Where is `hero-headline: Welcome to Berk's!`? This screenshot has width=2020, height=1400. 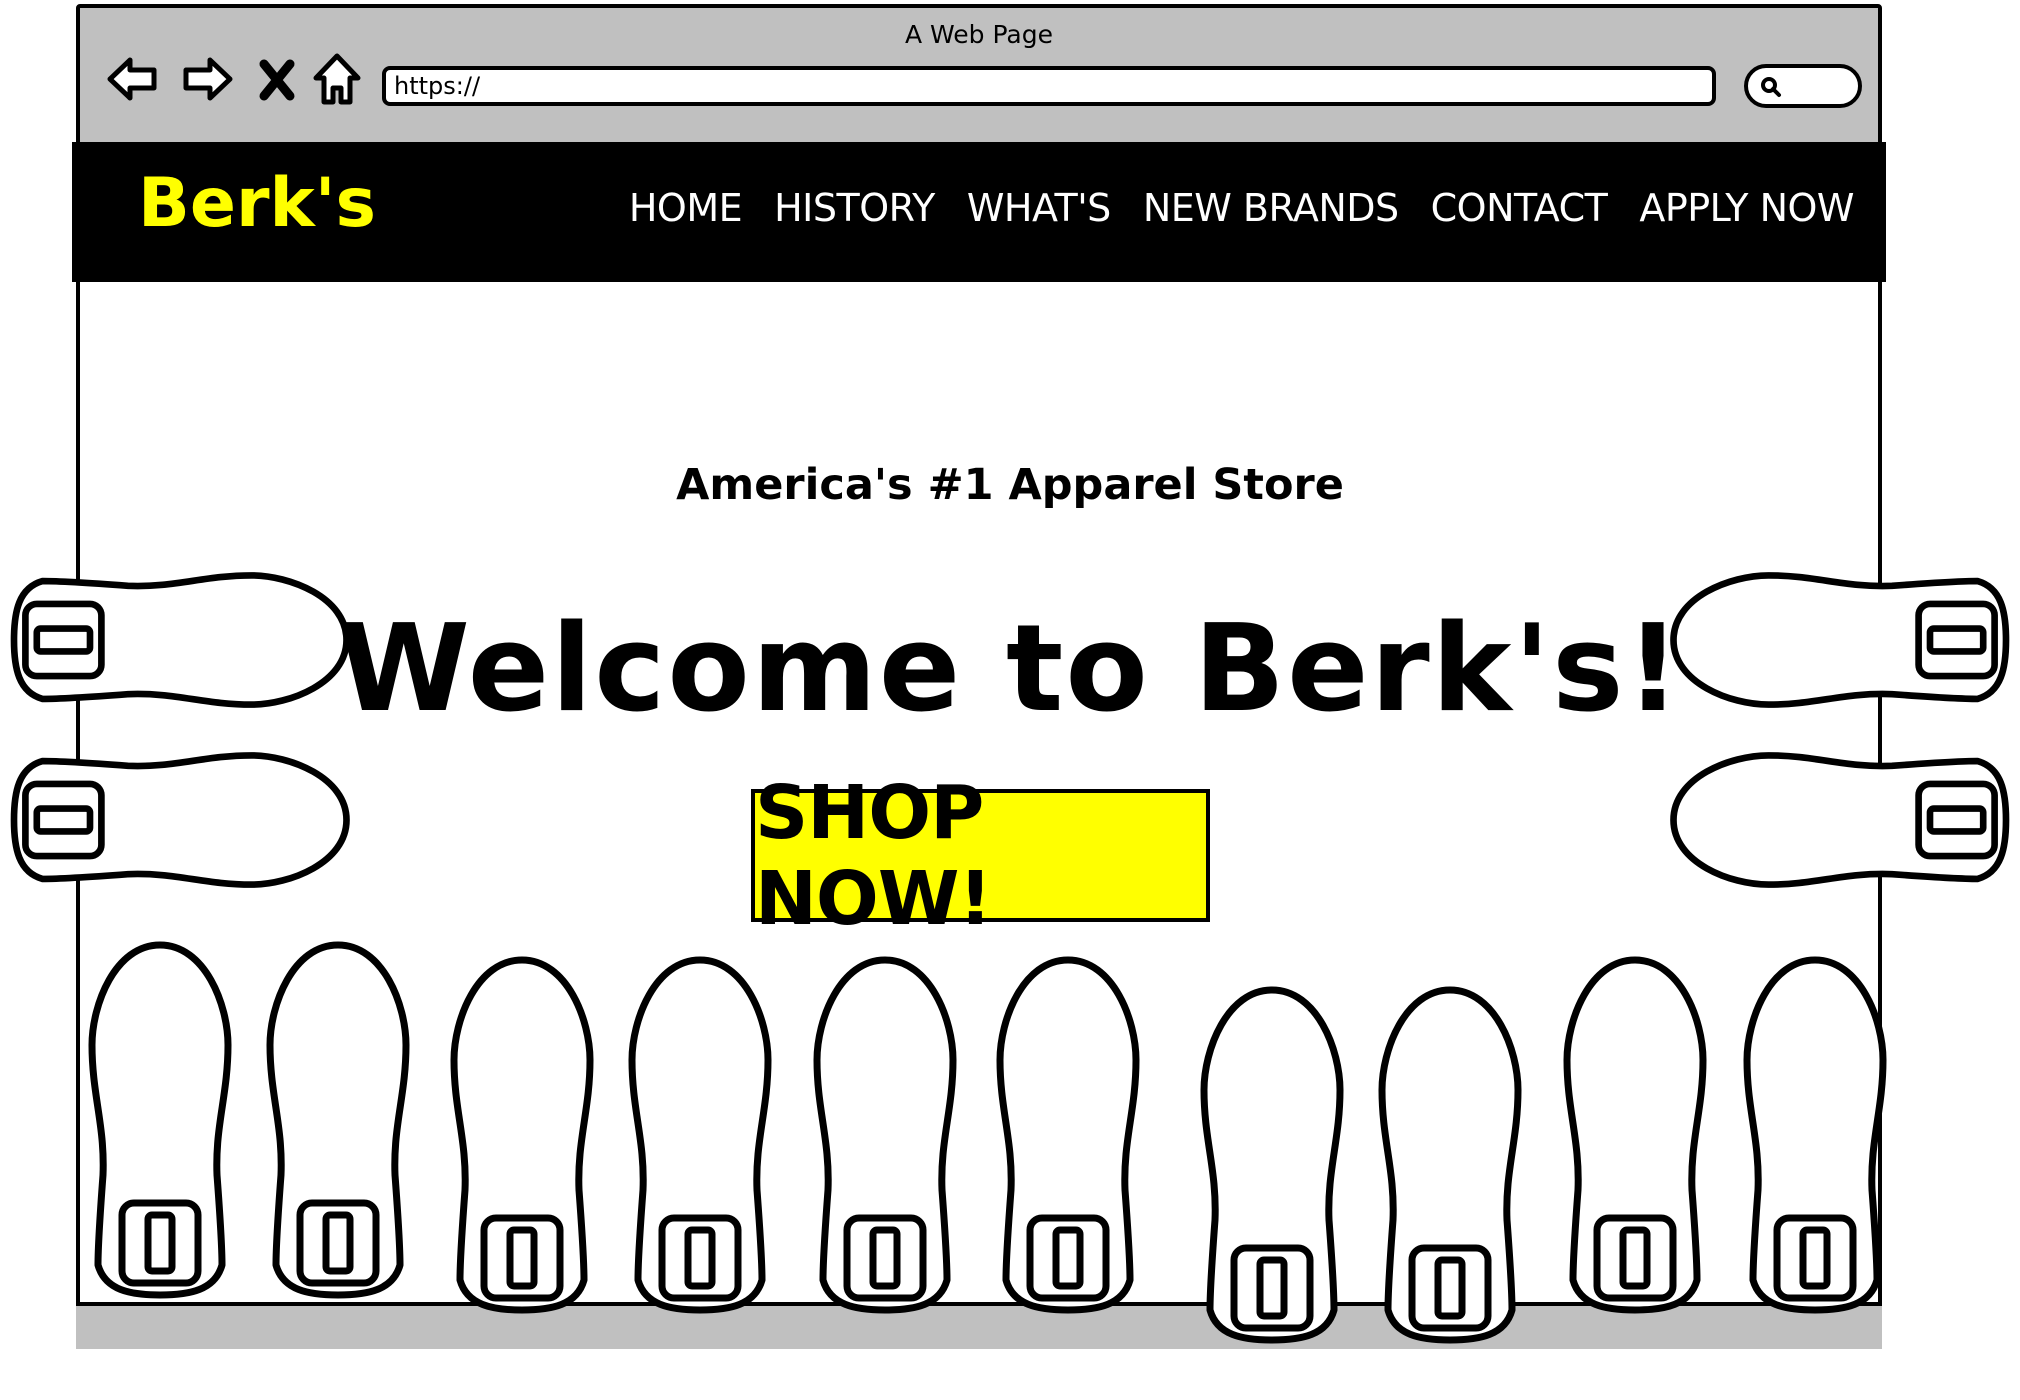 hero-headline: Welcome to Berk's! is located at coordinates (1010, 669).